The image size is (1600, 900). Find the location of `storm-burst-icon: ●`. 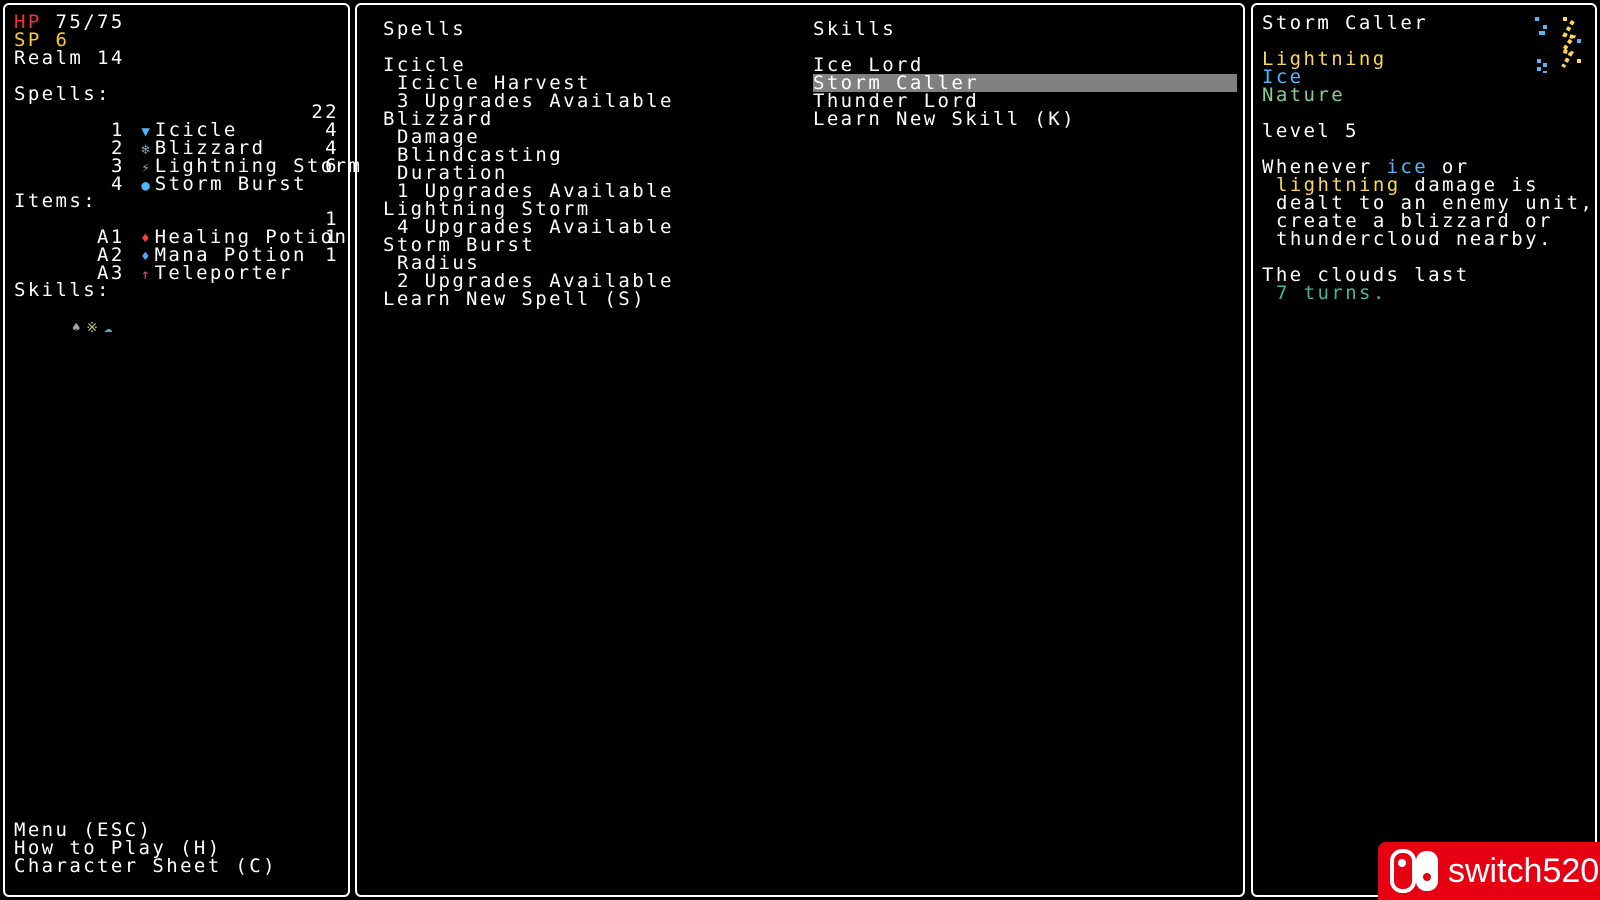

storm-burst-icon: ● is located at coordinates (147, 186).